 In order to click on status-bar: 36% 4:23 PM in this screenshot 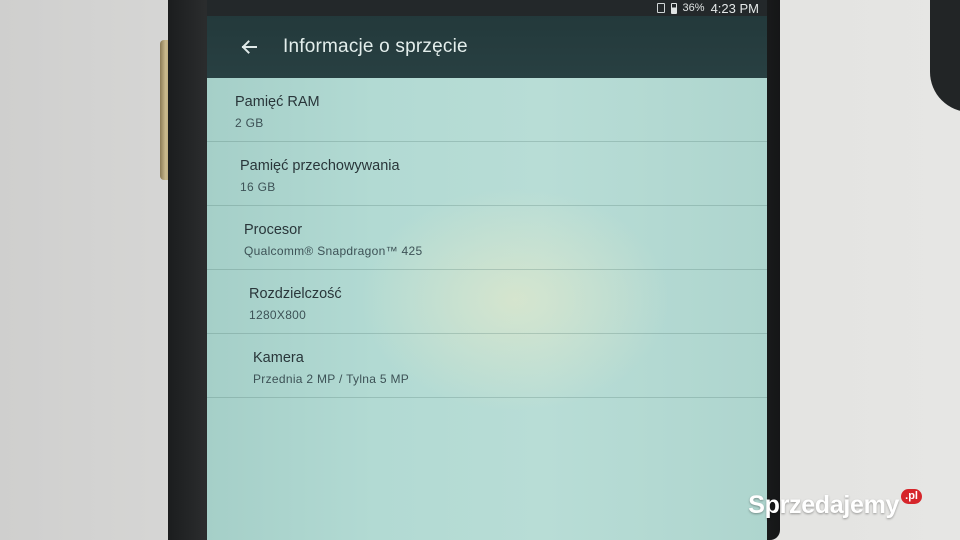, I will do `click(487, 8)`.